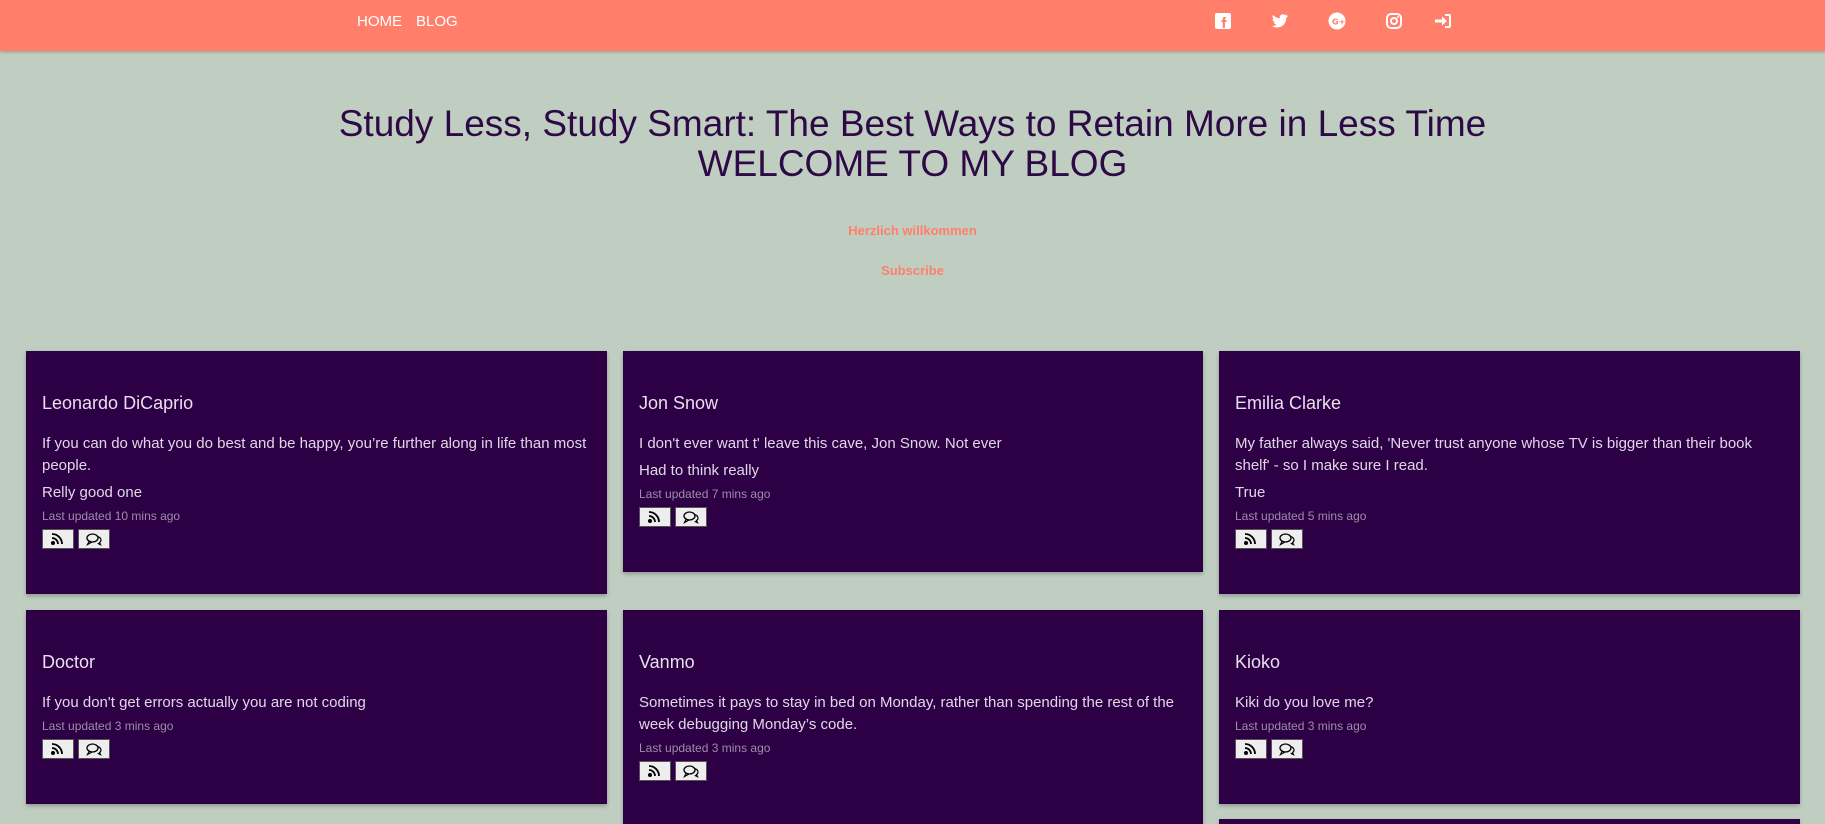 This screenshot has width=1825, height=824. I want to click on post-title: Emilia Clarke, so click(1288, 403).